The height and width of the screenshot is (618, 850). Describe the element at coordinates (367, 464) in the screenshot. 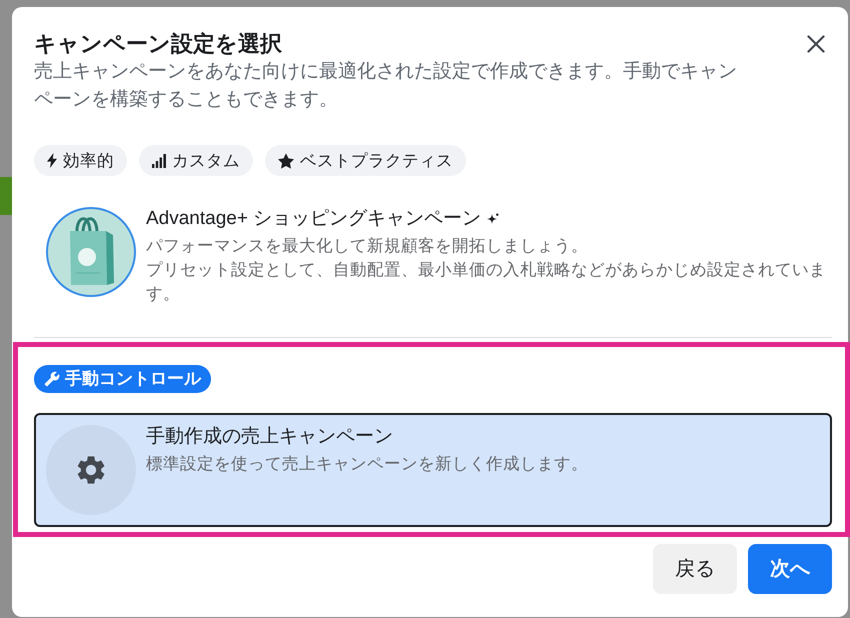

I see `option-description: 標準設定を使って売上キャンペーンを新しく作成します。` at that location.